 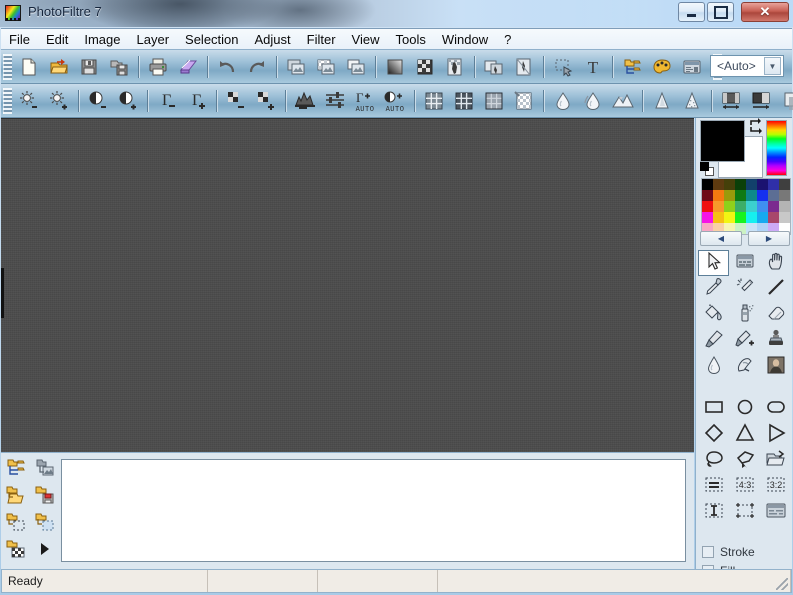 What do you see at coordinates (746, 551) in the screenshot?
I see `stroke-checkbox: Stroke` at bounding box center [746, 551].